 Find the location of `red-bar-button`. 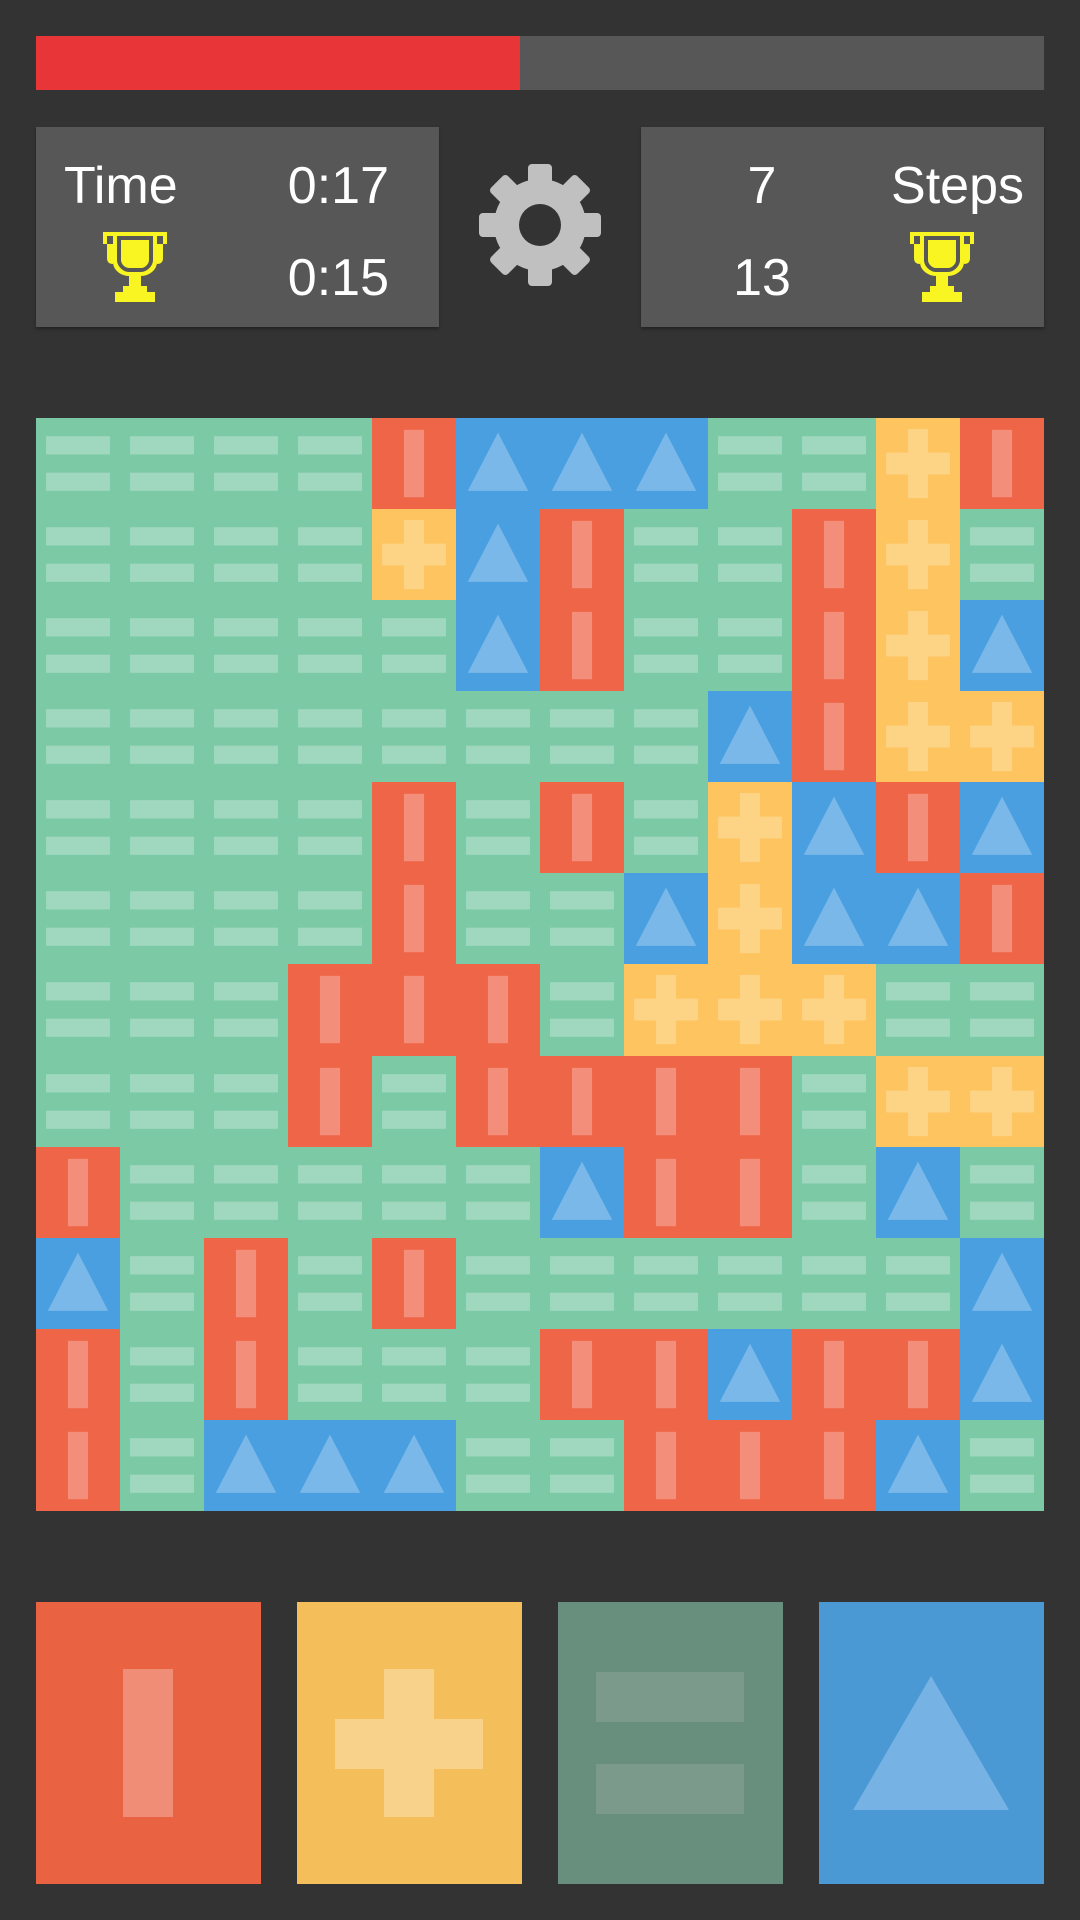

red-bar-button is located at coordinates (148, 1743).